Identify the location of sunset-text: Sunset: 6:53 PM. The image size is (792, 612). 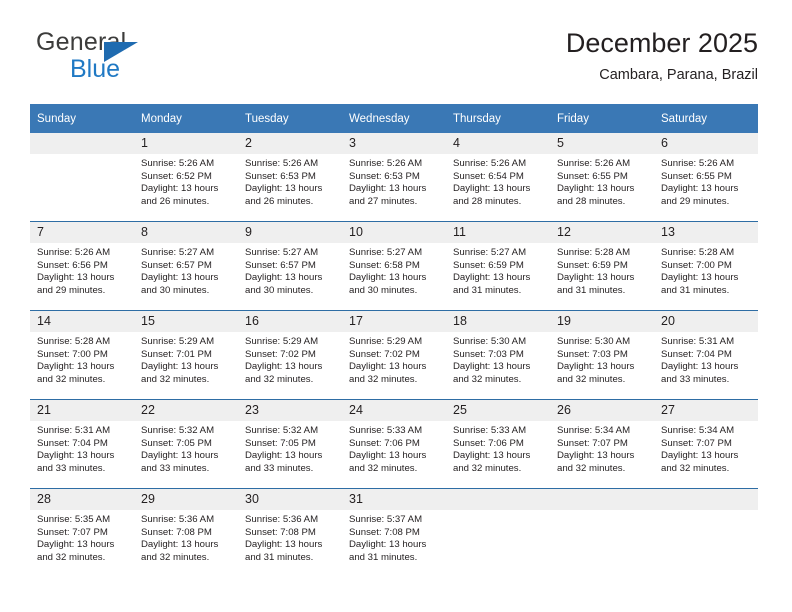
(384, 176).